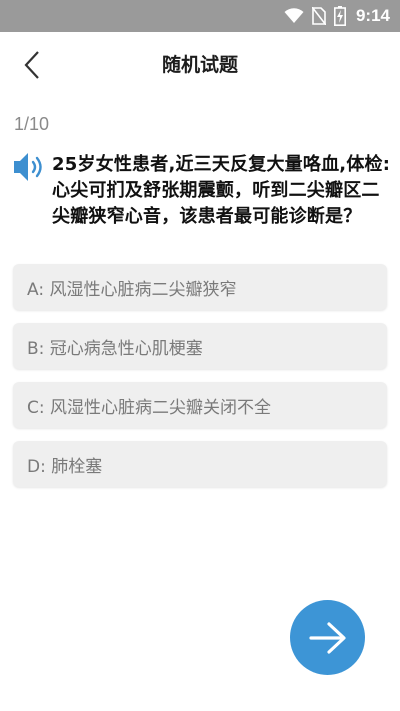  I want to click on option-label: C: 风湿性心脏病二尖瓣关闭不全, so click(149, 407).